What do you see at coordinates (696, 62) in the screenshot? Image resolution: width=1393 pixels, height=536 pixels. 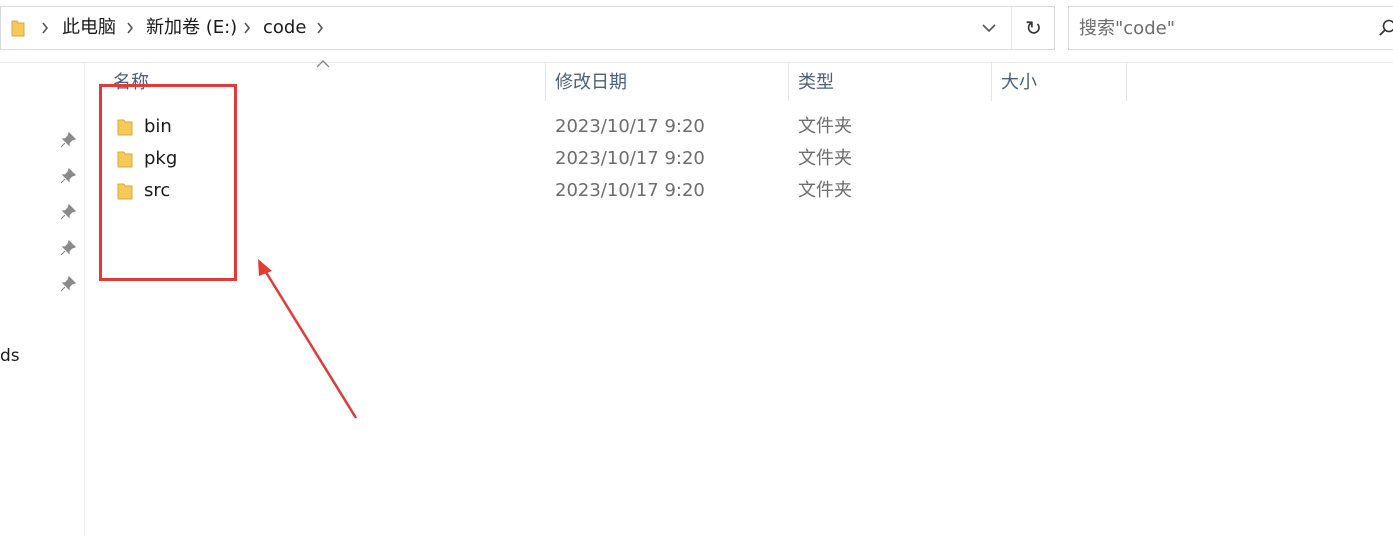 I see `toolbar-divider` at bounding box center [696, 62].